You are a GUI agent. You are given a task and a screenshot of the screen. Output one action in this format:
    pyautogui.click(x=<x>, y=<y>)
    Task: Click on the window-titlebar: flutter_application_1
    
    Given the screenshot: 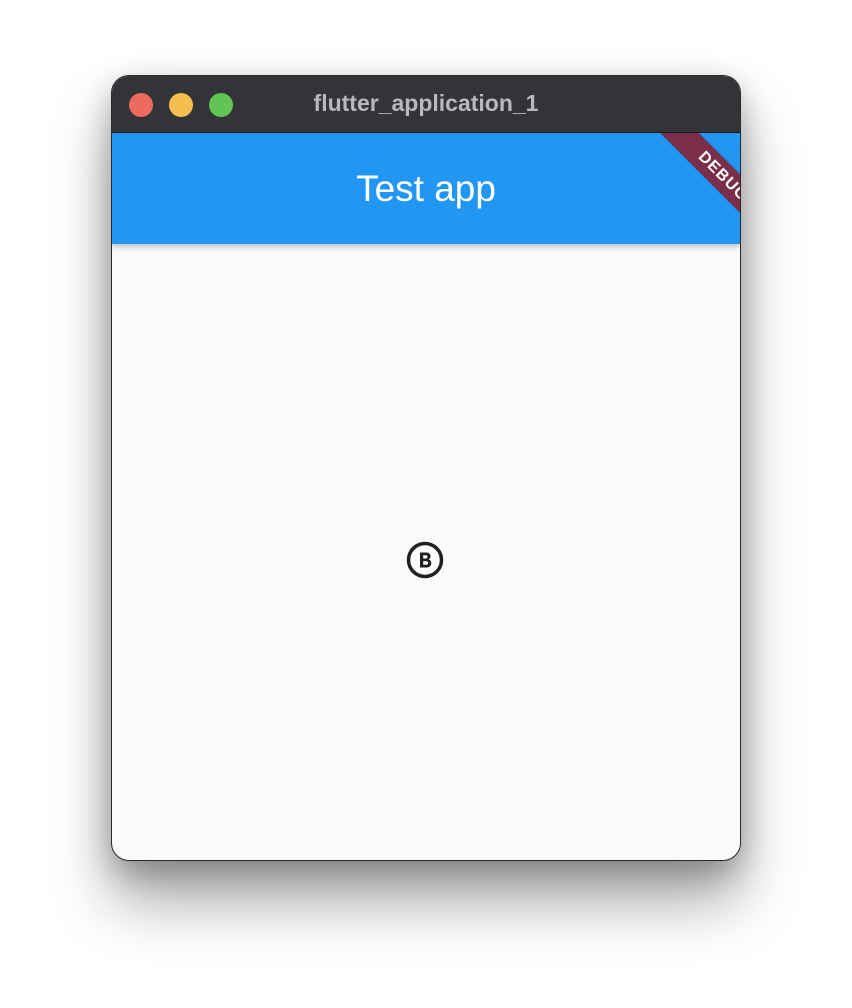 What is the action you would take?
    pyautogui.click(x=426, y=104)
    